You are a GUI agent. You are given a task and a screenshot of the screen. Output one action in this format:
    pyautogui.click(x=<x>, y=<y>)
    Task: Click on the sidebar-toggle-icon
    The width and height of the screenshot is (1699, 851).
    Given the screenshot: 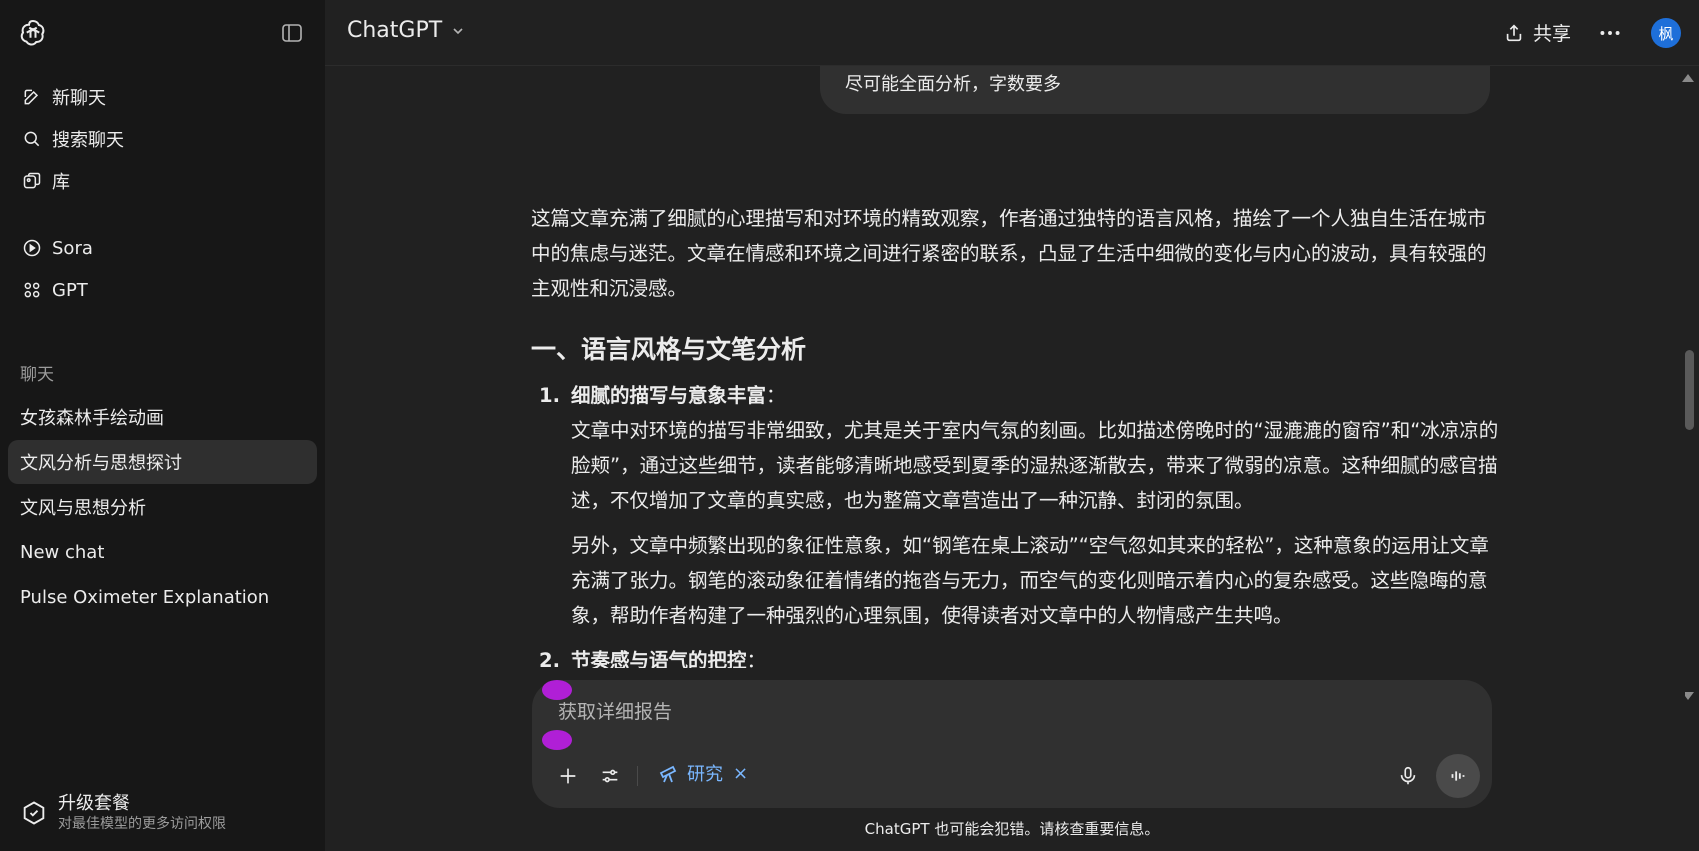 What is the action you would take?
    pyautogui.click(x=292, y=33)
    